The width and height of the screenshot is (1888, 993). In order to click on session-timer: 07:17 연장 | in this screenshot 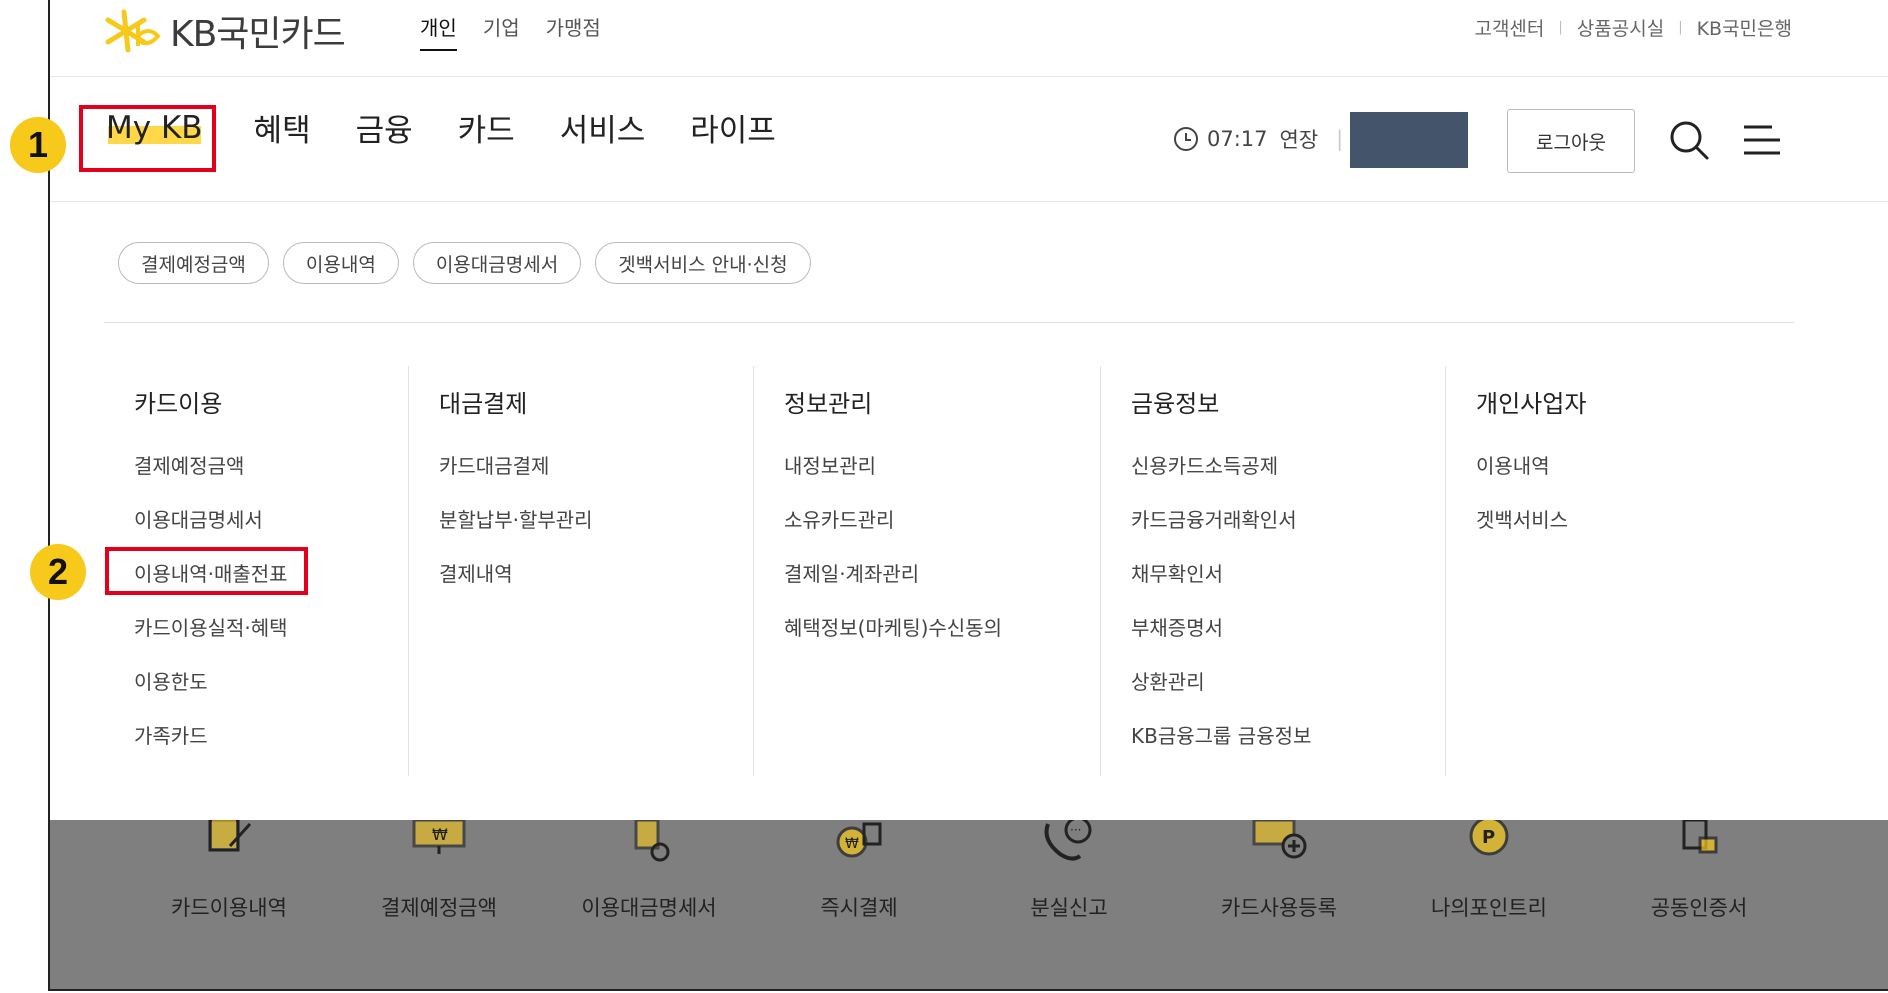, I will do `click(1258, 139)`.